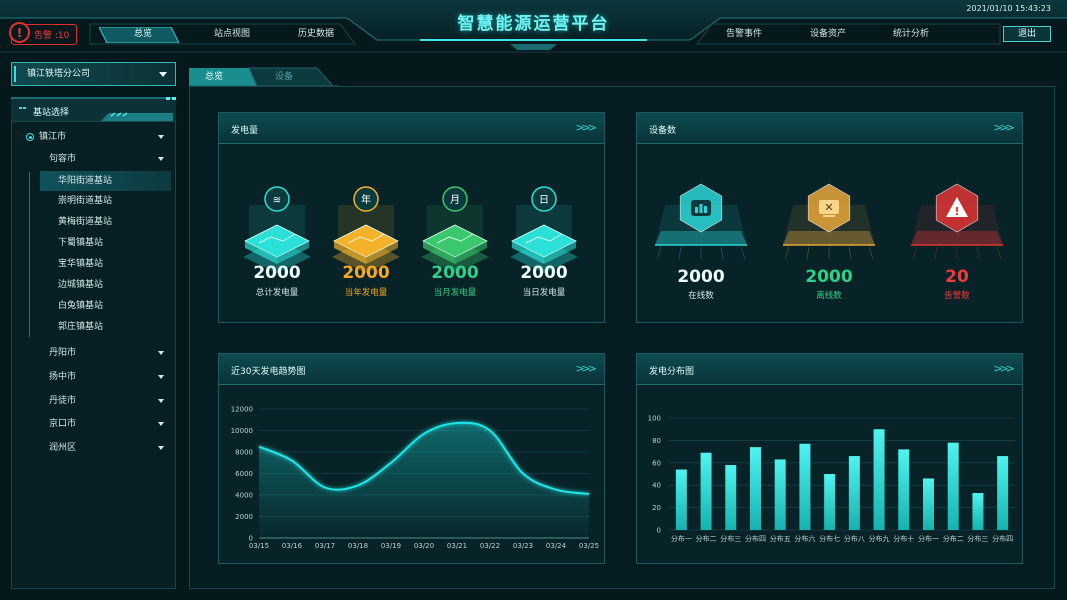 This screenshot has height=600, width=1067. Describe the element at coordinates (93, 401) in the screenshot. I see `tree-node-city: 丹徒市` at that location.